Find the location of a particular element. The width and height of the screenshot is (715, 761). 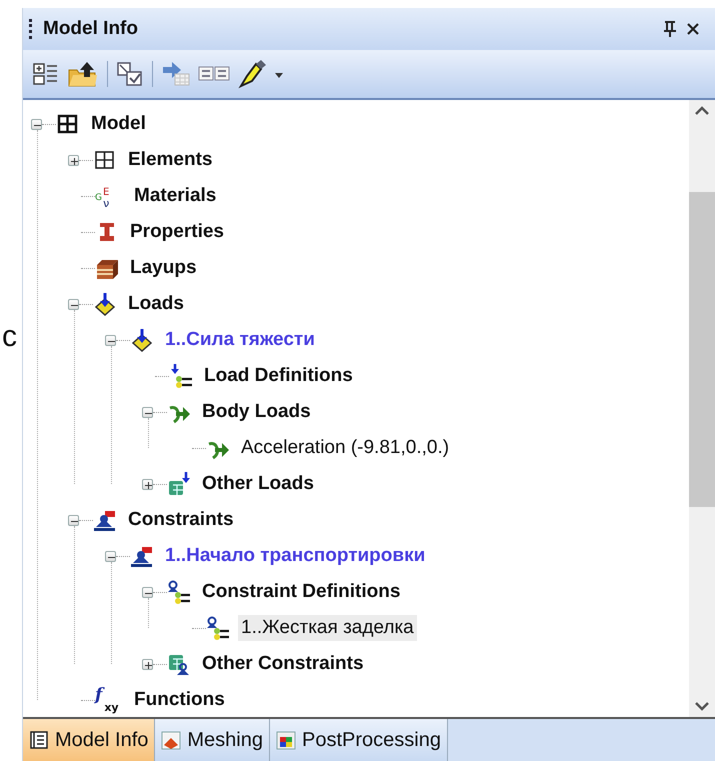

tree-item: 1..Жесткая заделка is located at coordinates (327, 628).